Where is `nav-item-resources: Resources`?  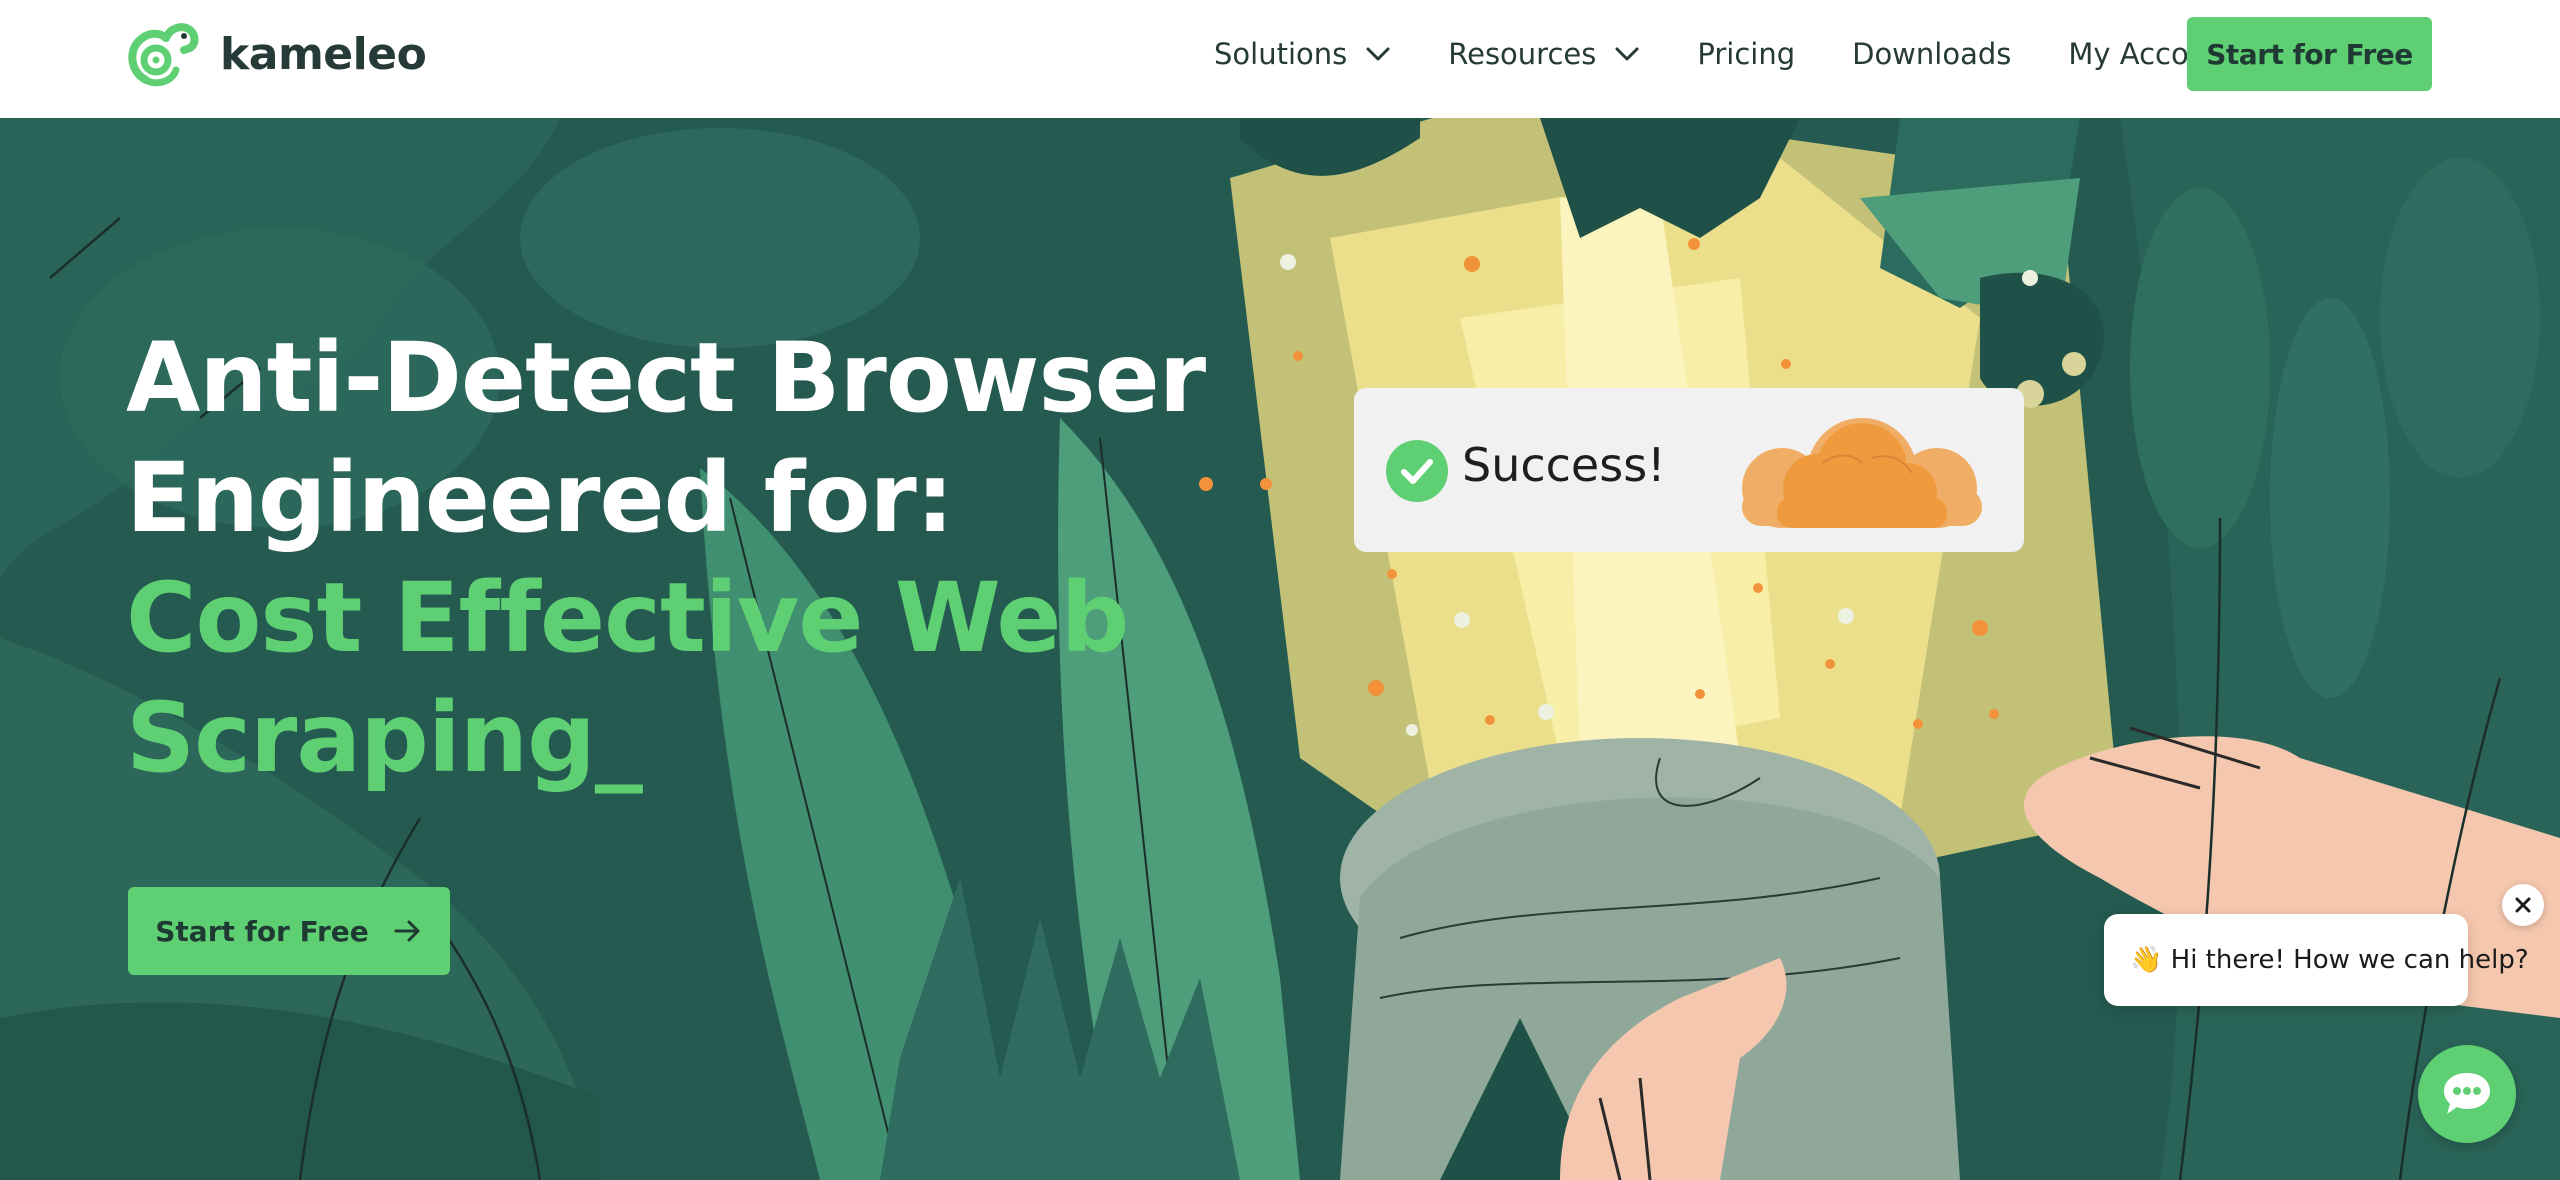
nav-item-resources: Resources is located at coordinates (1544, 54).